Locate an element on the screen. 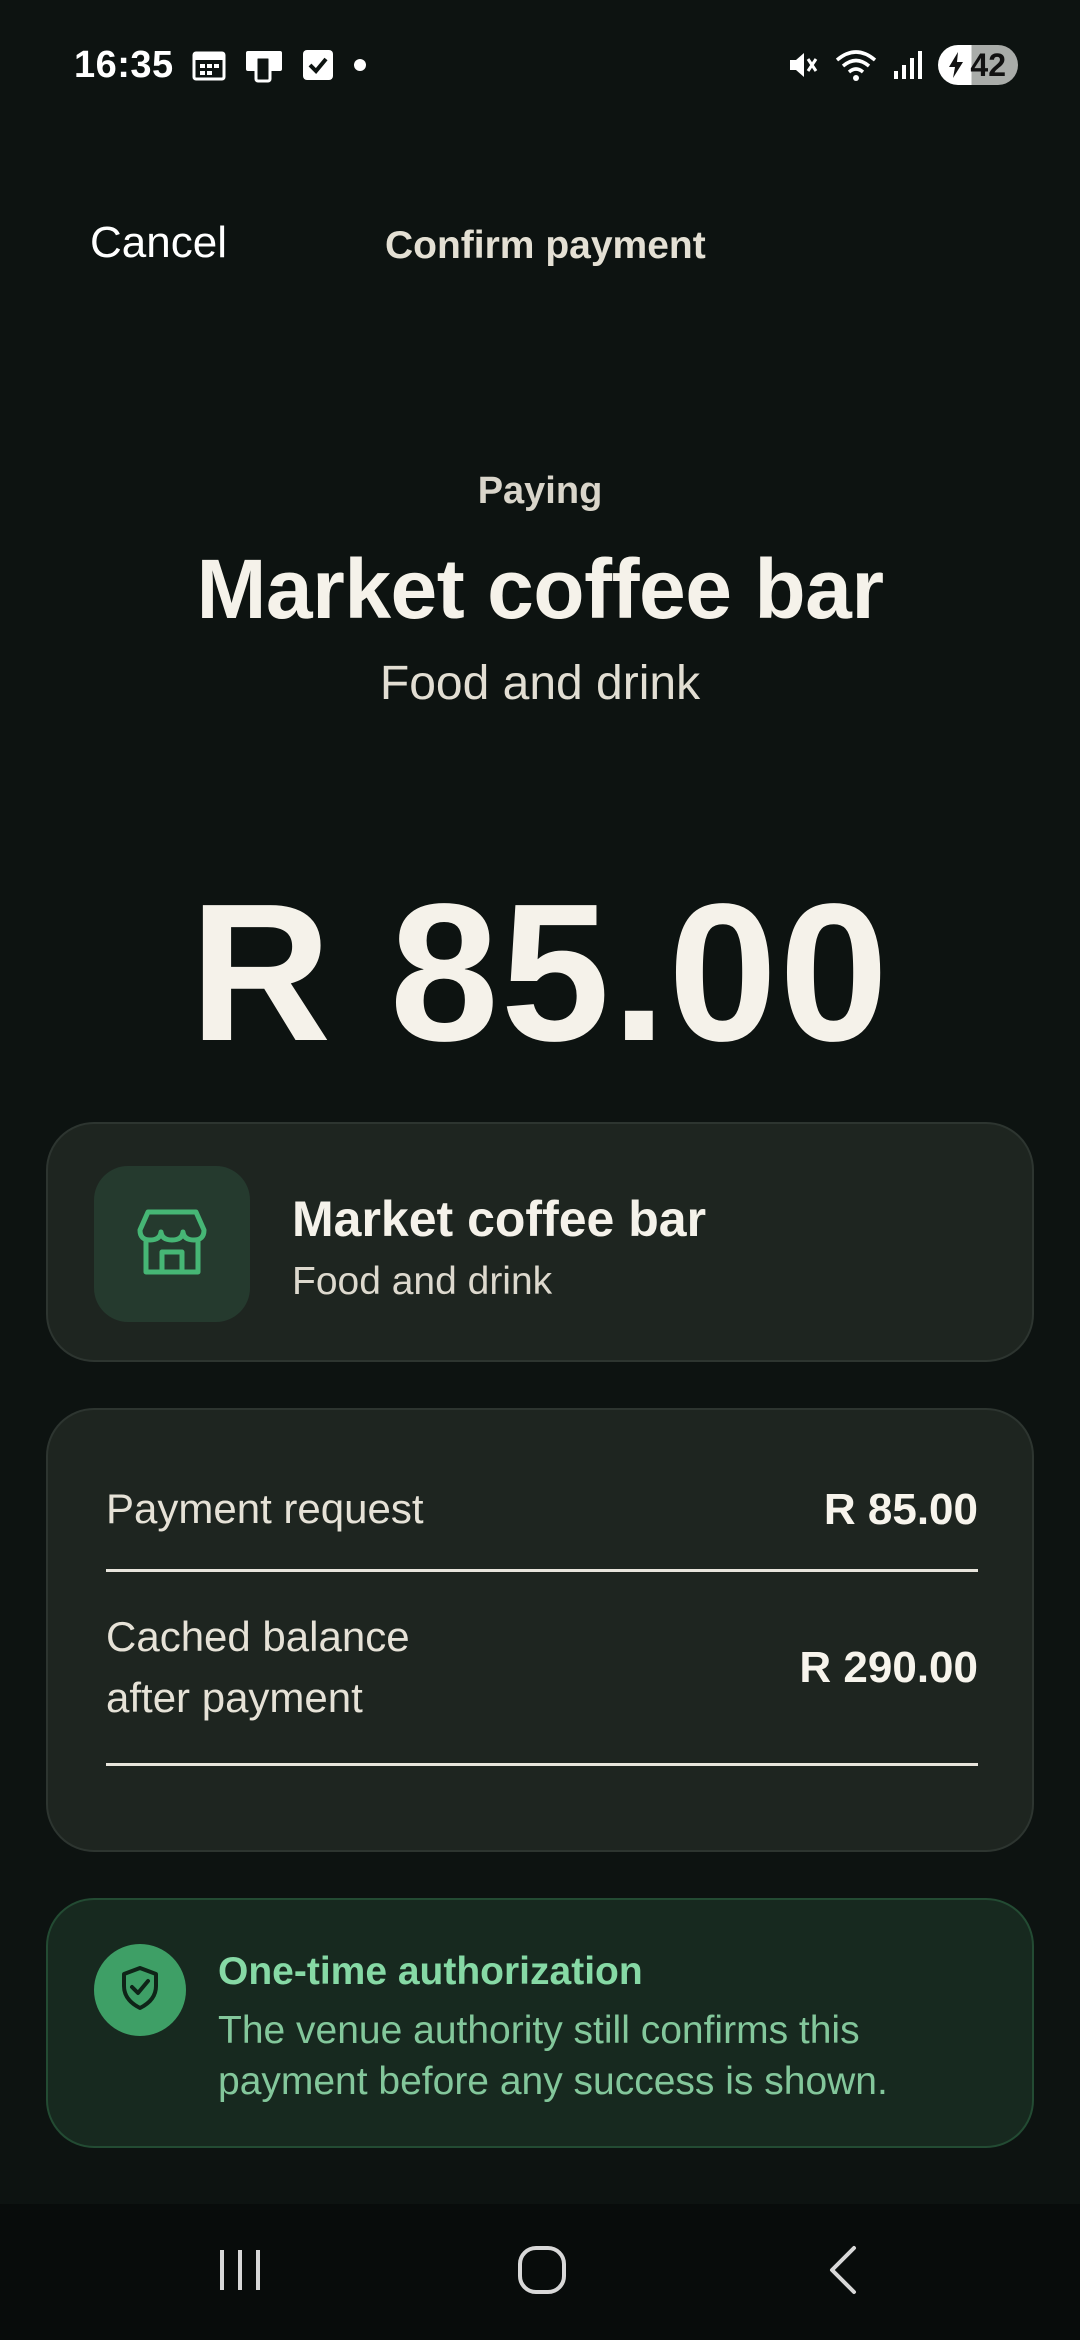  page-title: Confirm payment is located at coordinates (545, 245).